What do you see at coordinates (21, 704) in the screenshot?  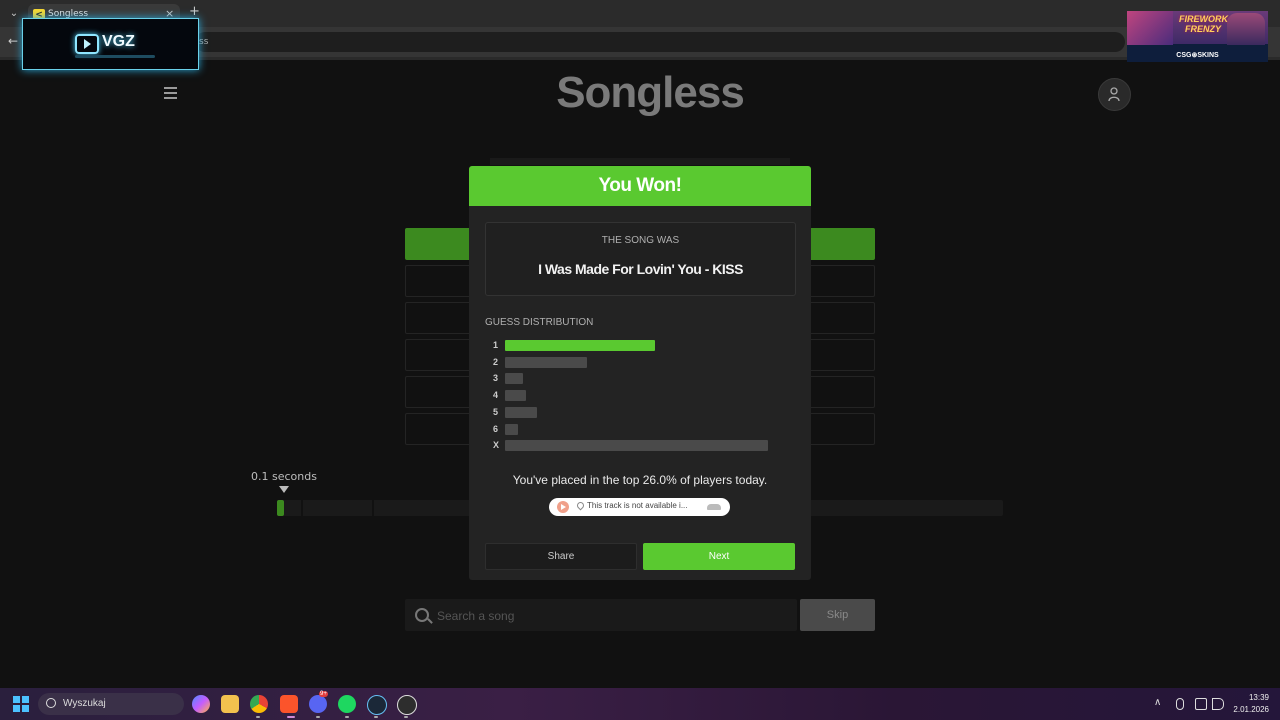 I see `windows-start-icon` at bounding box center [21, 704].